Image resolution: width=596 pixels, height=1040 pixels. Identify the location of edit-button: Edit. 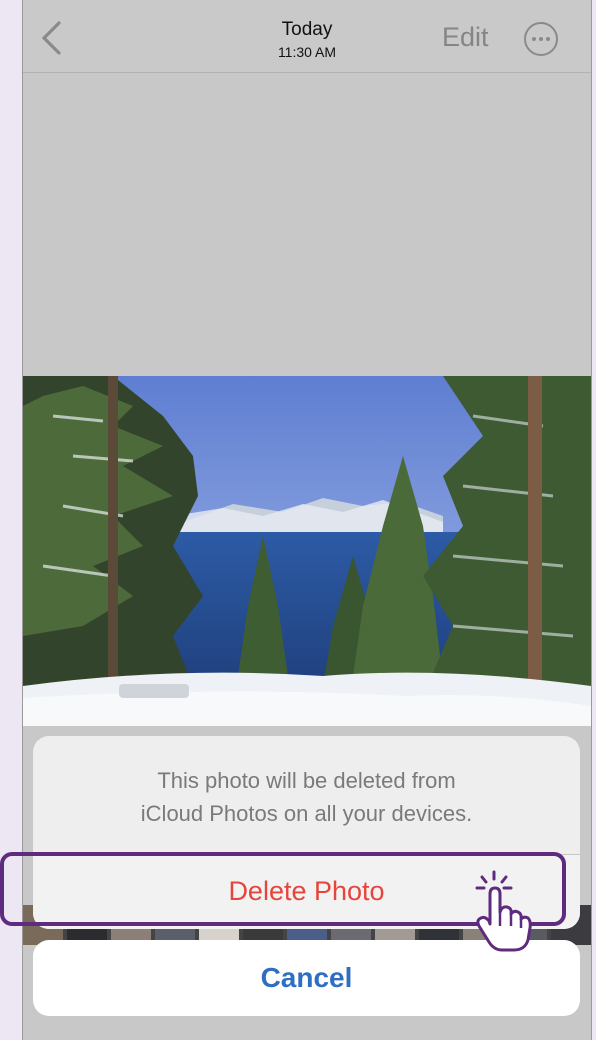
(465, 37).